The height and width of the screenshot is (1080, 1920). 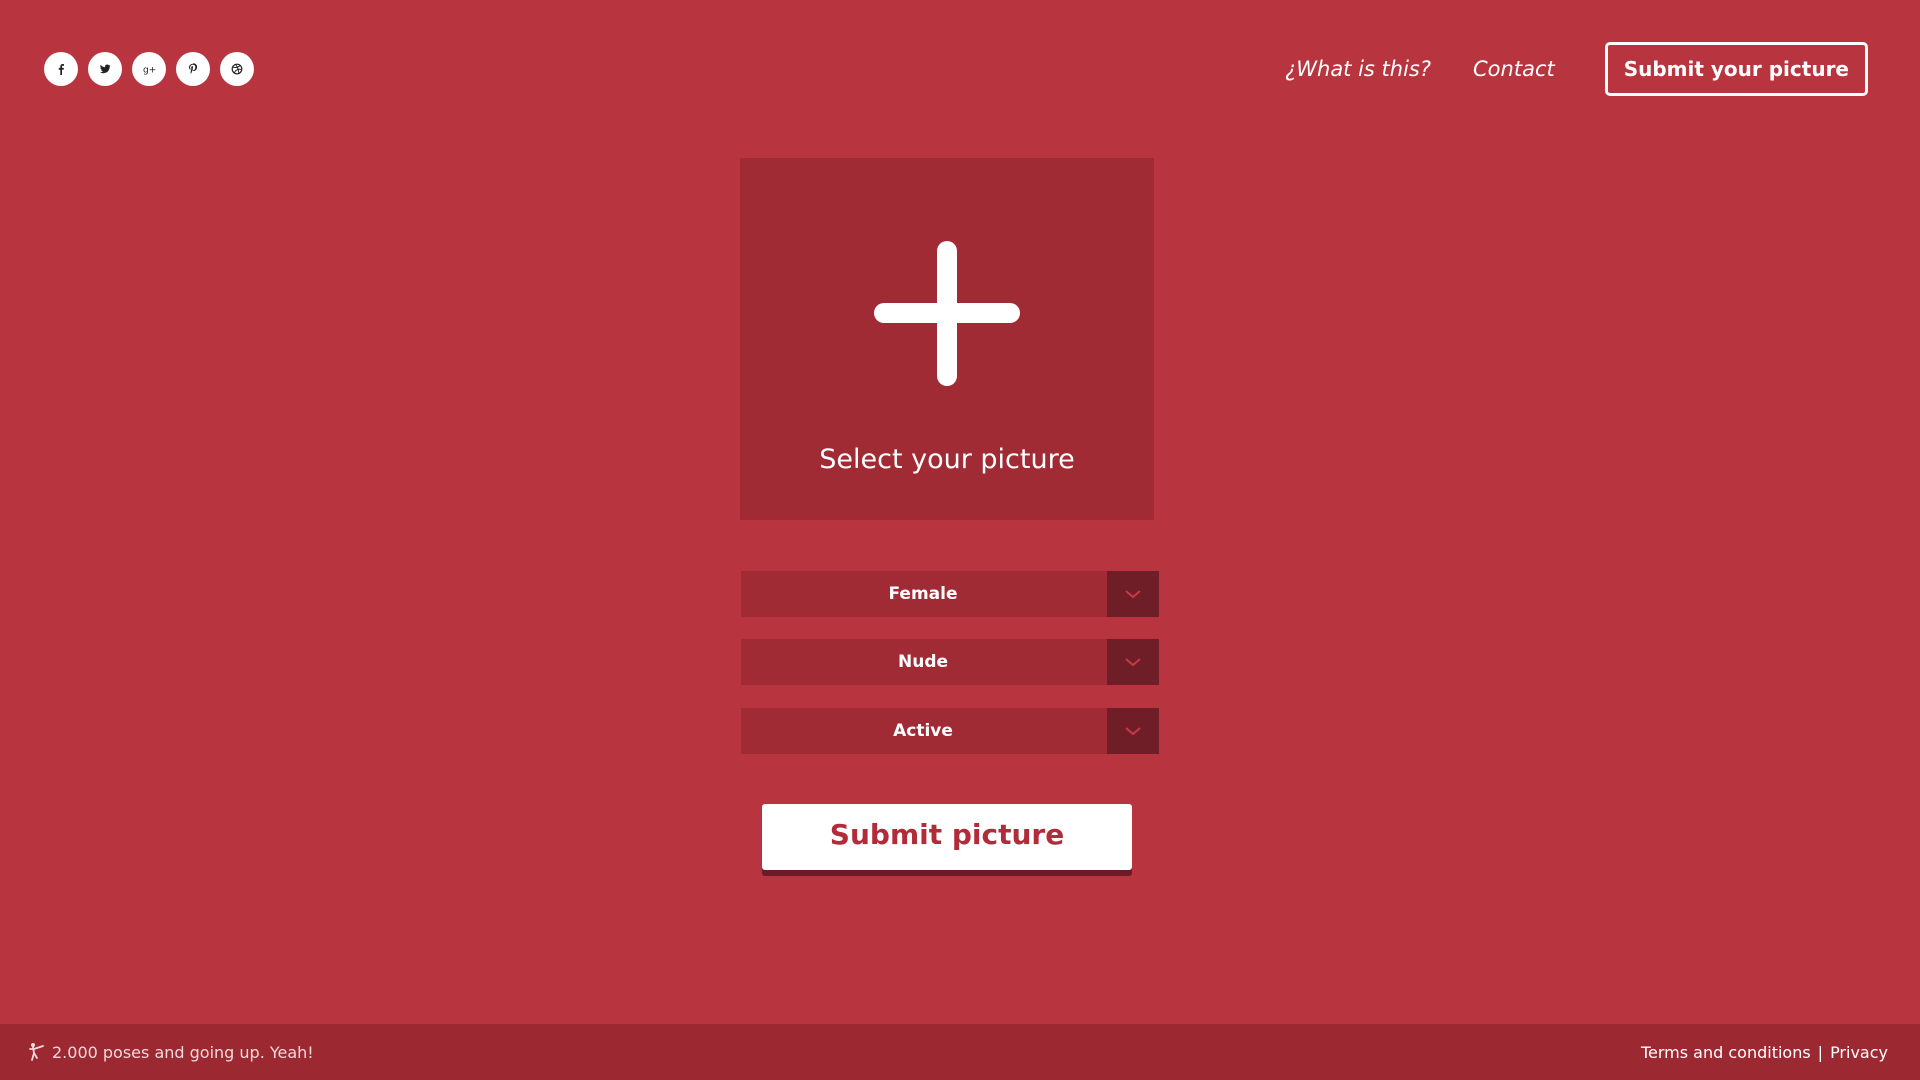 What do you see at coordinates (923, 594) in the screenshot?
I see `gender-select-value: Female` at bounding box center [923, 594].